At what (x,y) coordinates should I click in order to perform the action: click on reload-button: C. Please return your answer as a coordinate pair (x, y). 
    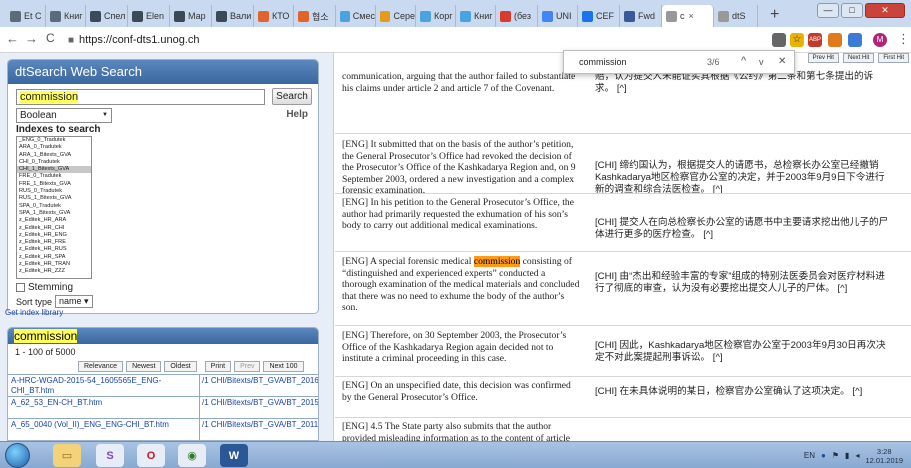
    Looking at the image, I should click on (50, 38).